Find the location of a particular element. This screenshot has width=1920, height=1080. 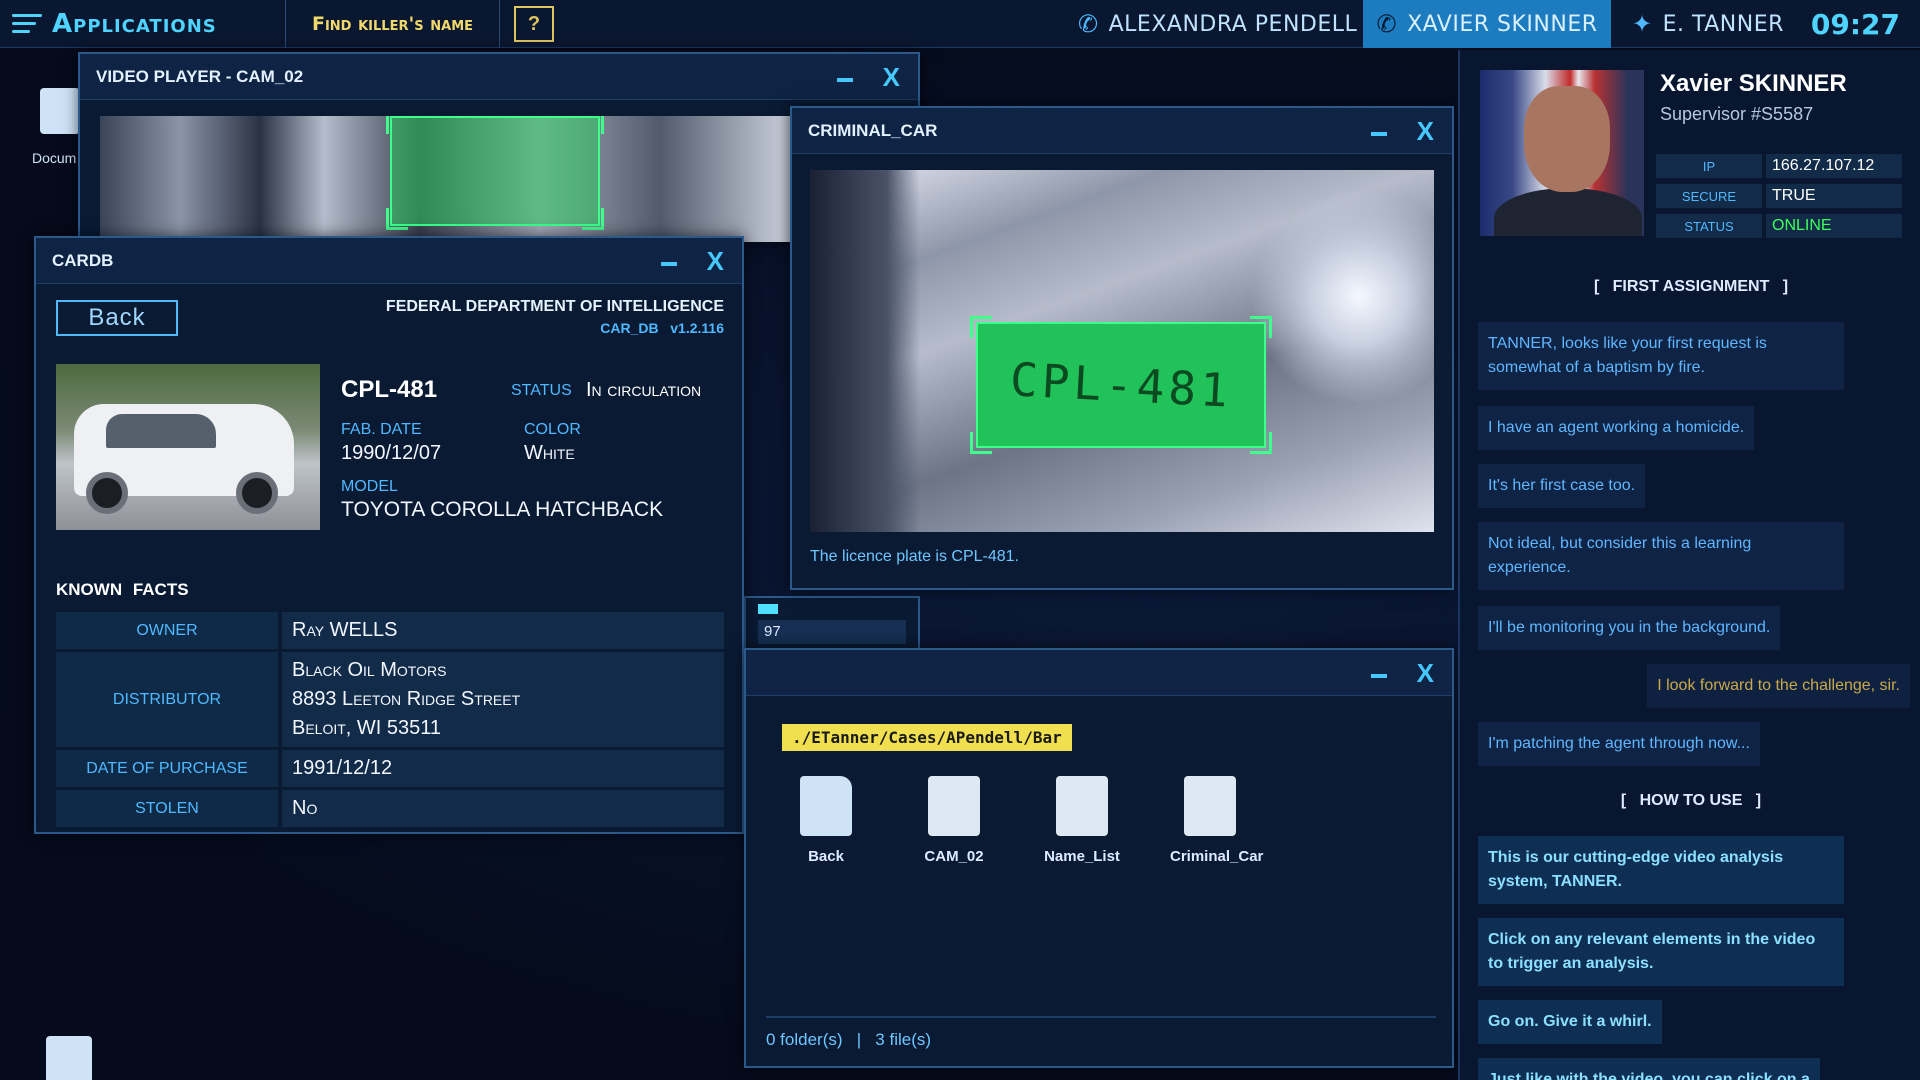

distributor-line: 8893 Leeton Ridge Street is located at coordinates (406, 699).